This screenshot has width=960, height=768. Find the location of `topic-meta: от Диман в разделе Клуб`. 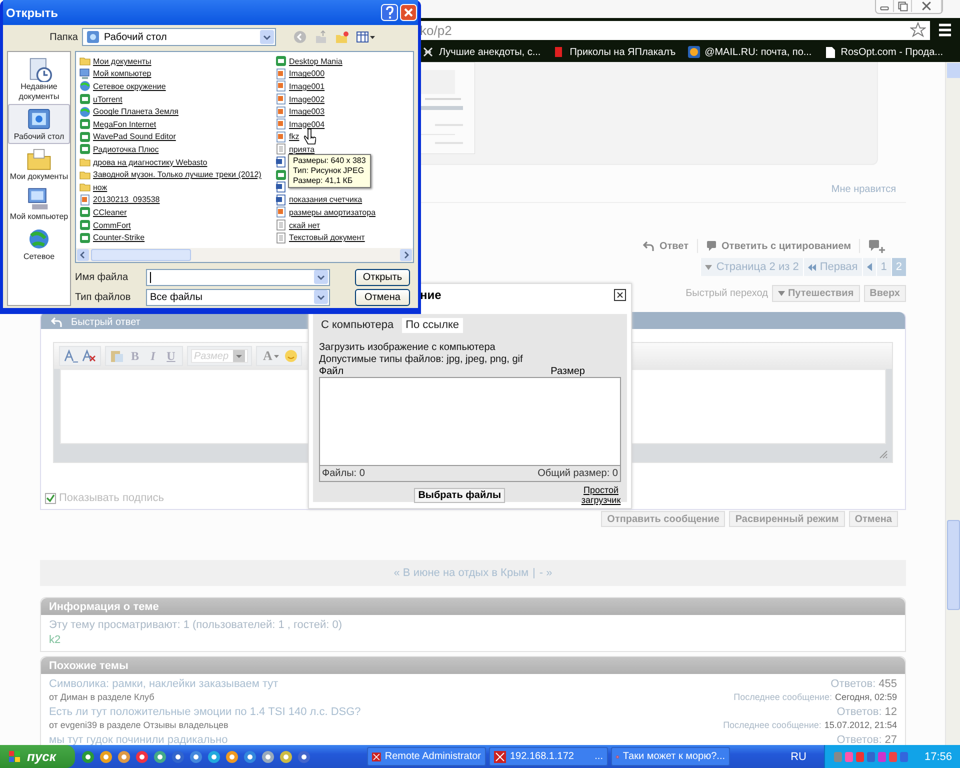

topic-meta: от Диман в разделе Клуб is located at coordinates (102, 697).